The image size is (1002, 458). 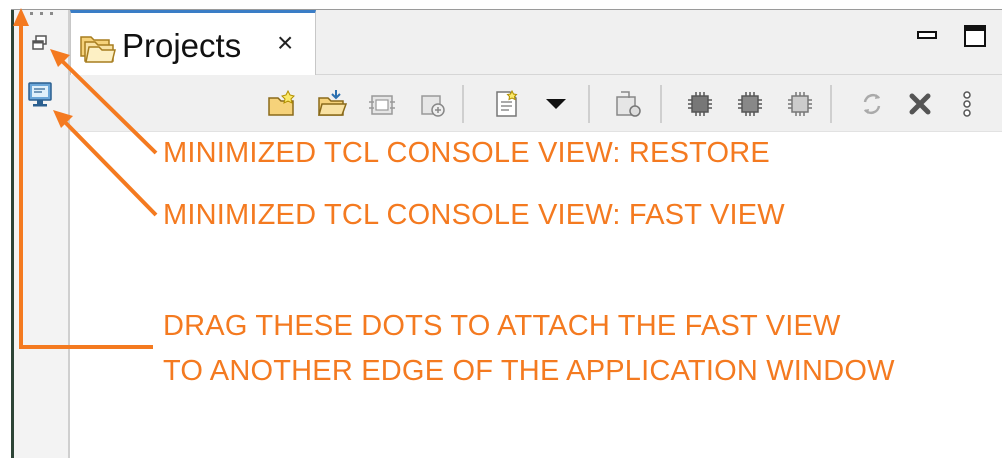 I want to click on maximize-icon, so click(x=975, y=36).